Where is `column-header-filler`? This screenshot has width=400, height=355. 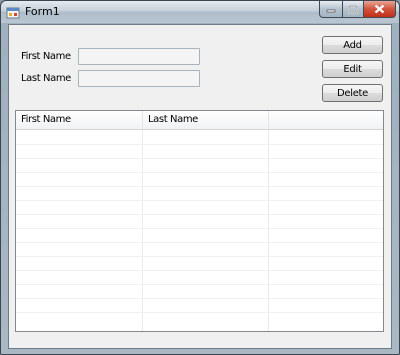 column-header-filler is located at coordinates (326, 120).